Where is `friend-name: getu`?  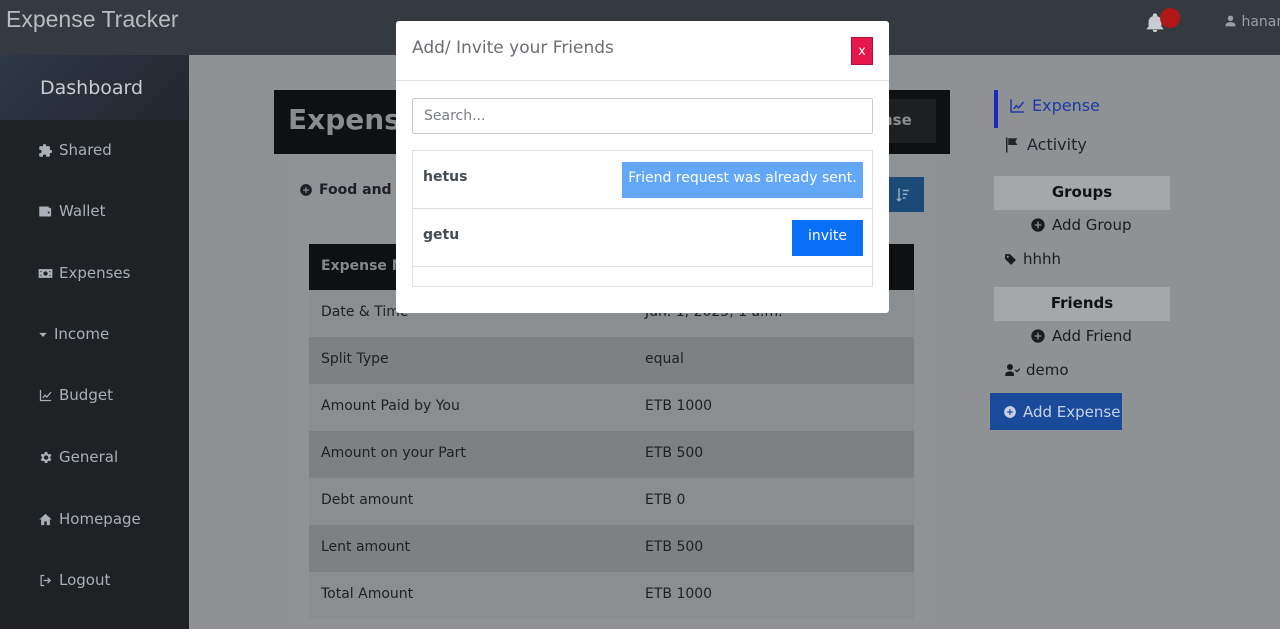
friend-name: getu is located at coordinates (441, 235).